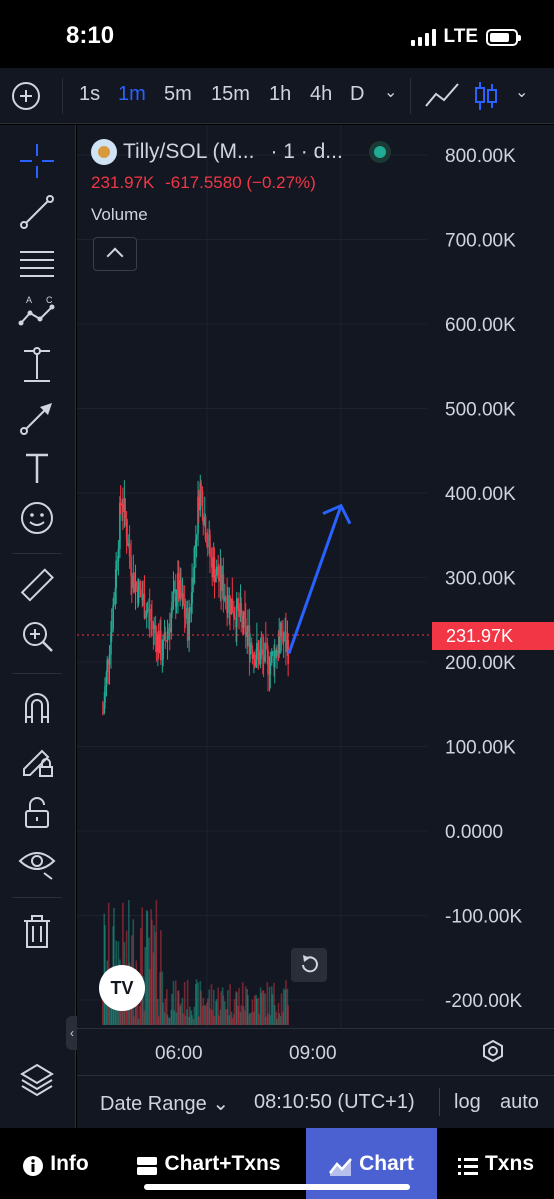  I want to click on lock-drawings-icon, so click(37, 760).